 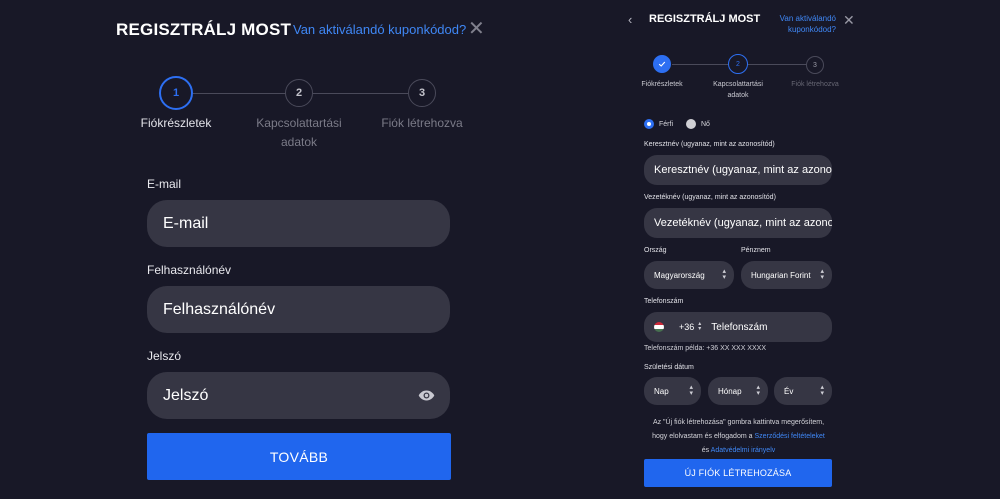 I want to click on next-button: TOVÁBB, so click(x=299, y=456).